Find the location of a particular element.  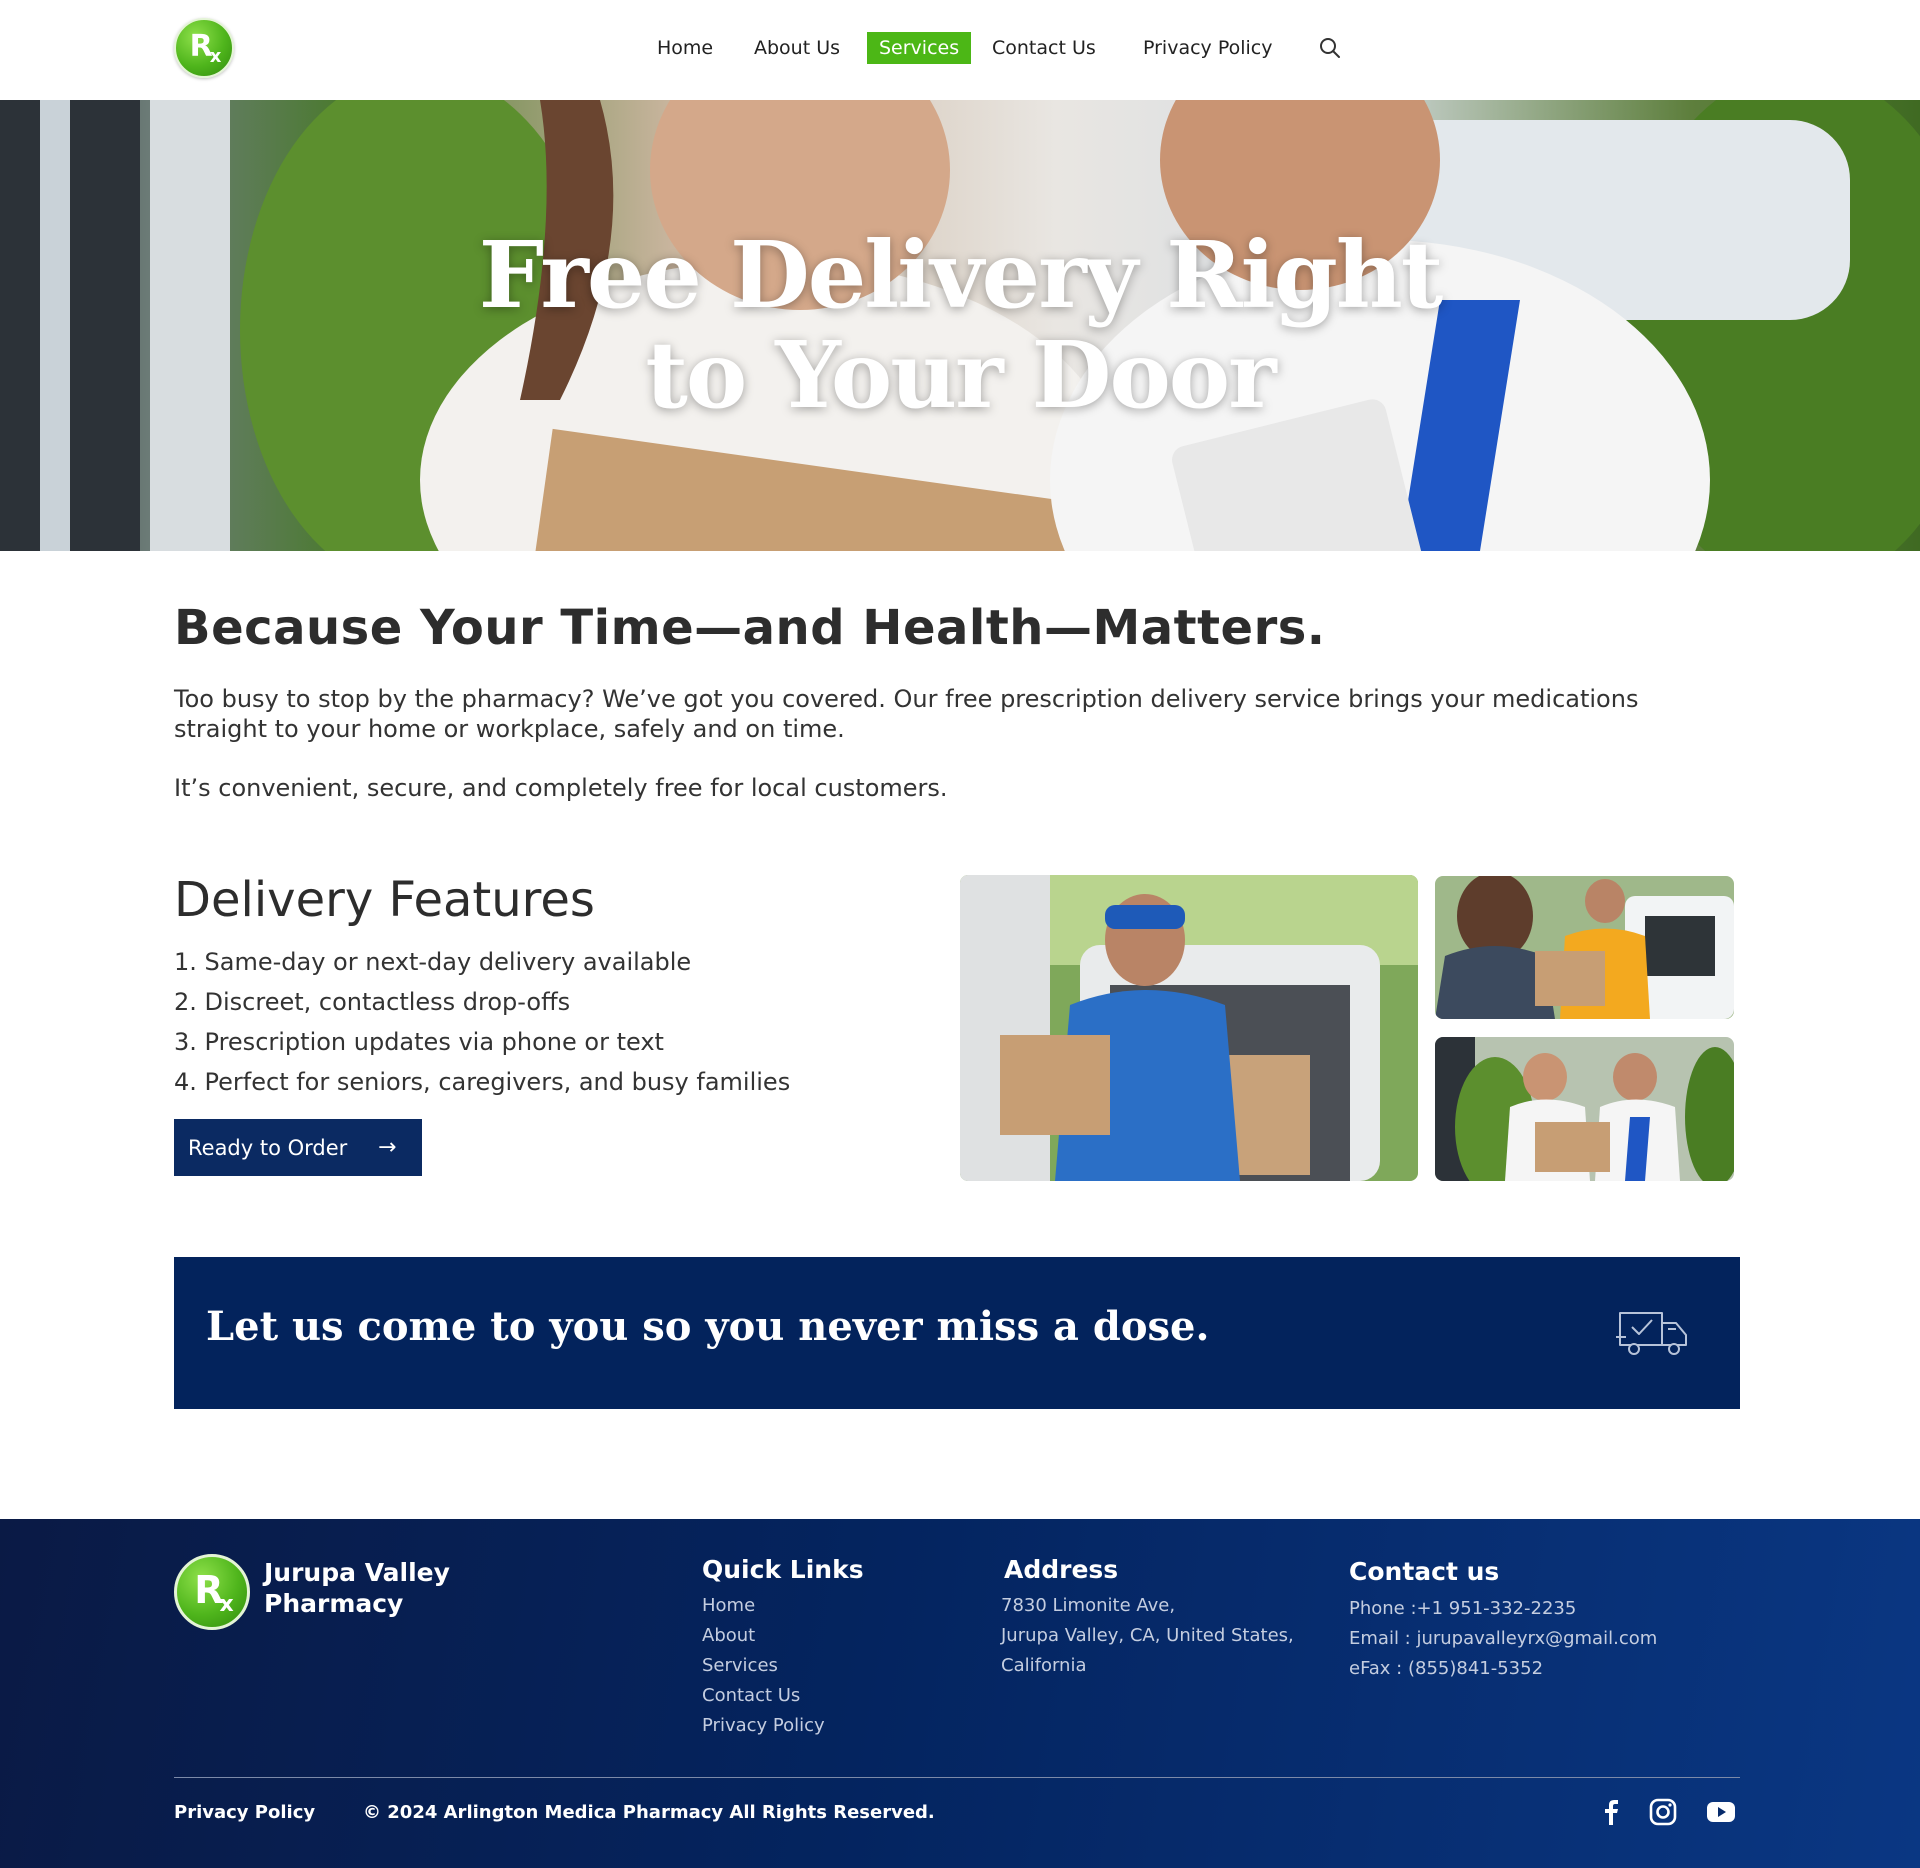

footer-link-home: Home is located at coordinates (728, 1605).